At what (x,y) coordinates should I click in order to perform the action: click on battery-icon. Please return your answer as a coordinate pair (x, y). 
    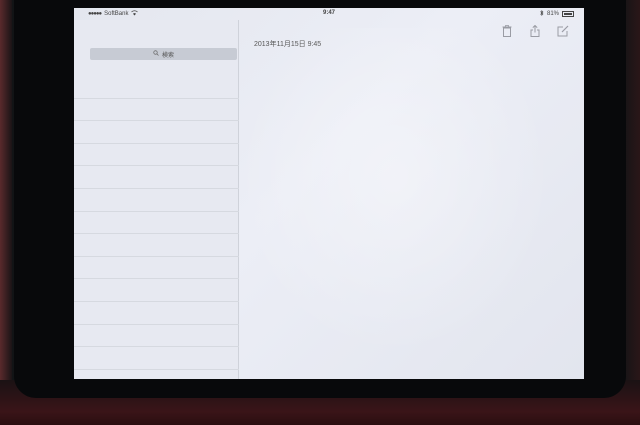
    Looking at the image, I should click on (568, 14).